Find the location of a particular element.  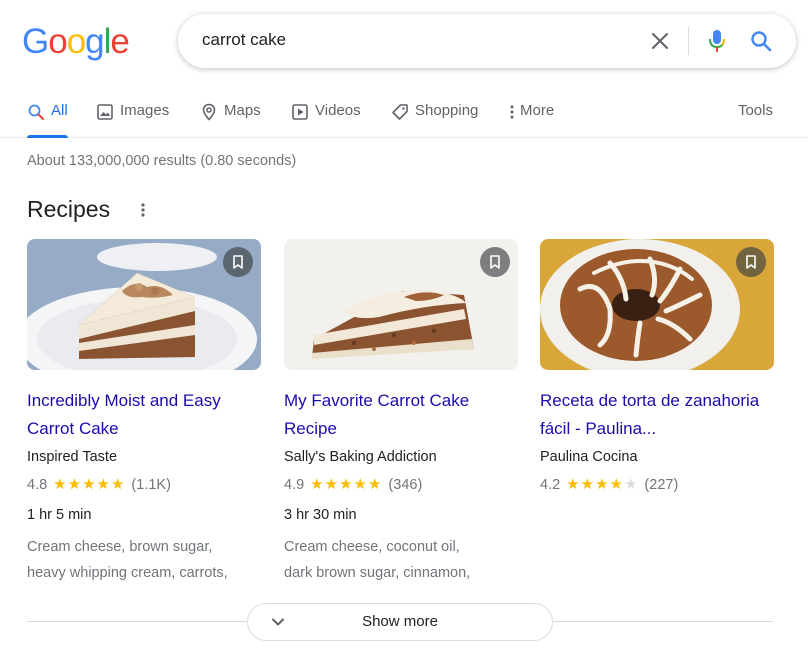

review-count: (346) is located at coordinates (405, 485).